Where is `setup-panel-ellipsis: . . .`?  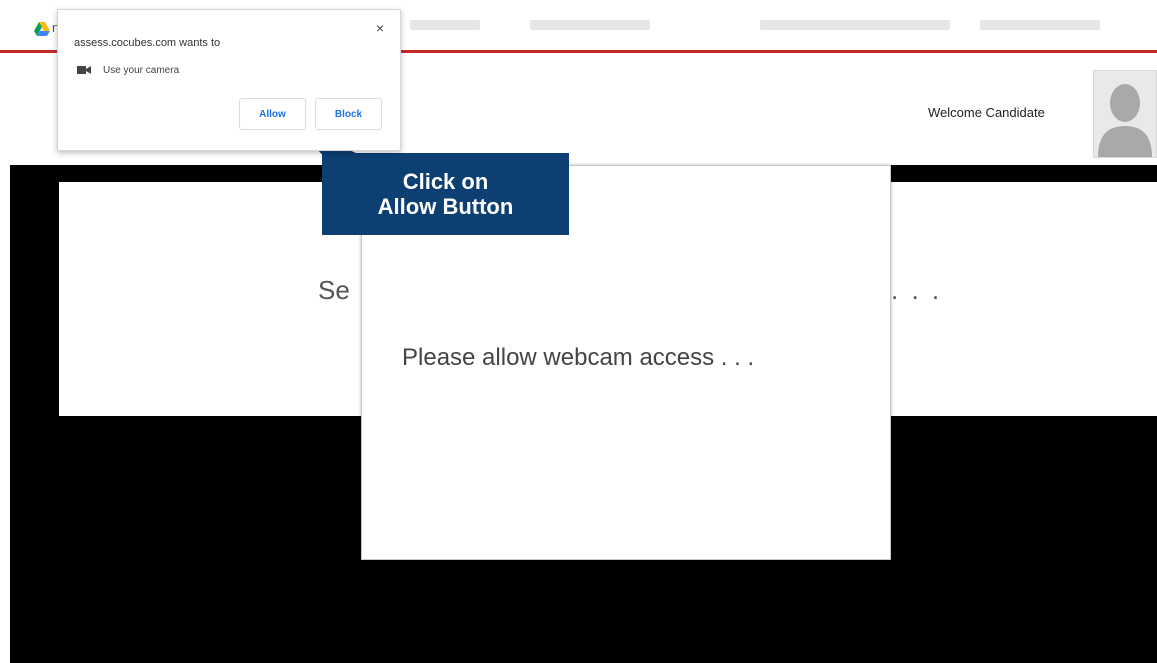
setup-panel-ellipsis: . . . is located at coordinates (917, 290).